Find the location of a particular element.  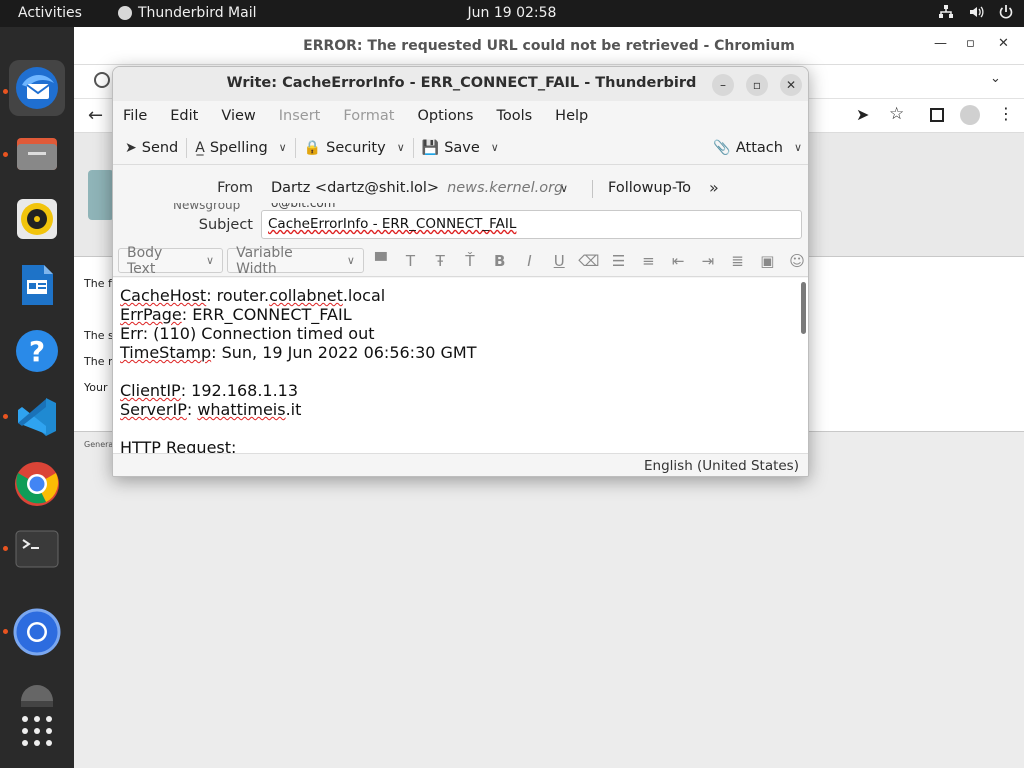

dock-help: ? is located at coordinates (37, 351).